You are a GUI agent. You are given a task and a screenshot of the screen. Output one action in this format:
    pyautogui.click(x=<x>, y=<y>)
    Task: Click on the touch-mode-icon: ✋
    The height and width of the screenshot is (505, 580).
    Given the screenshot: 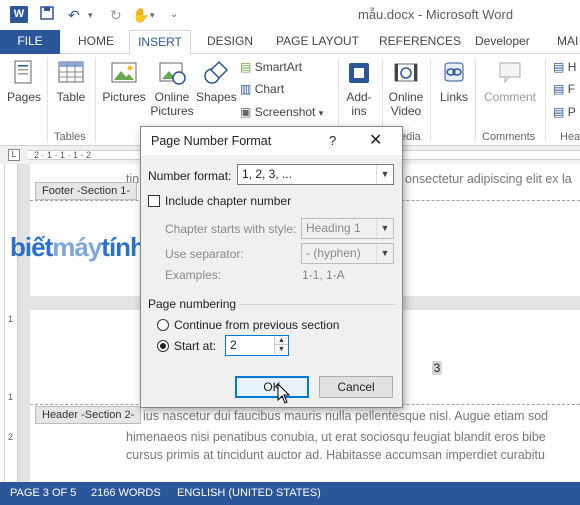 What is the action you would take?
    pyautogui.click(x=140, y=15)
    